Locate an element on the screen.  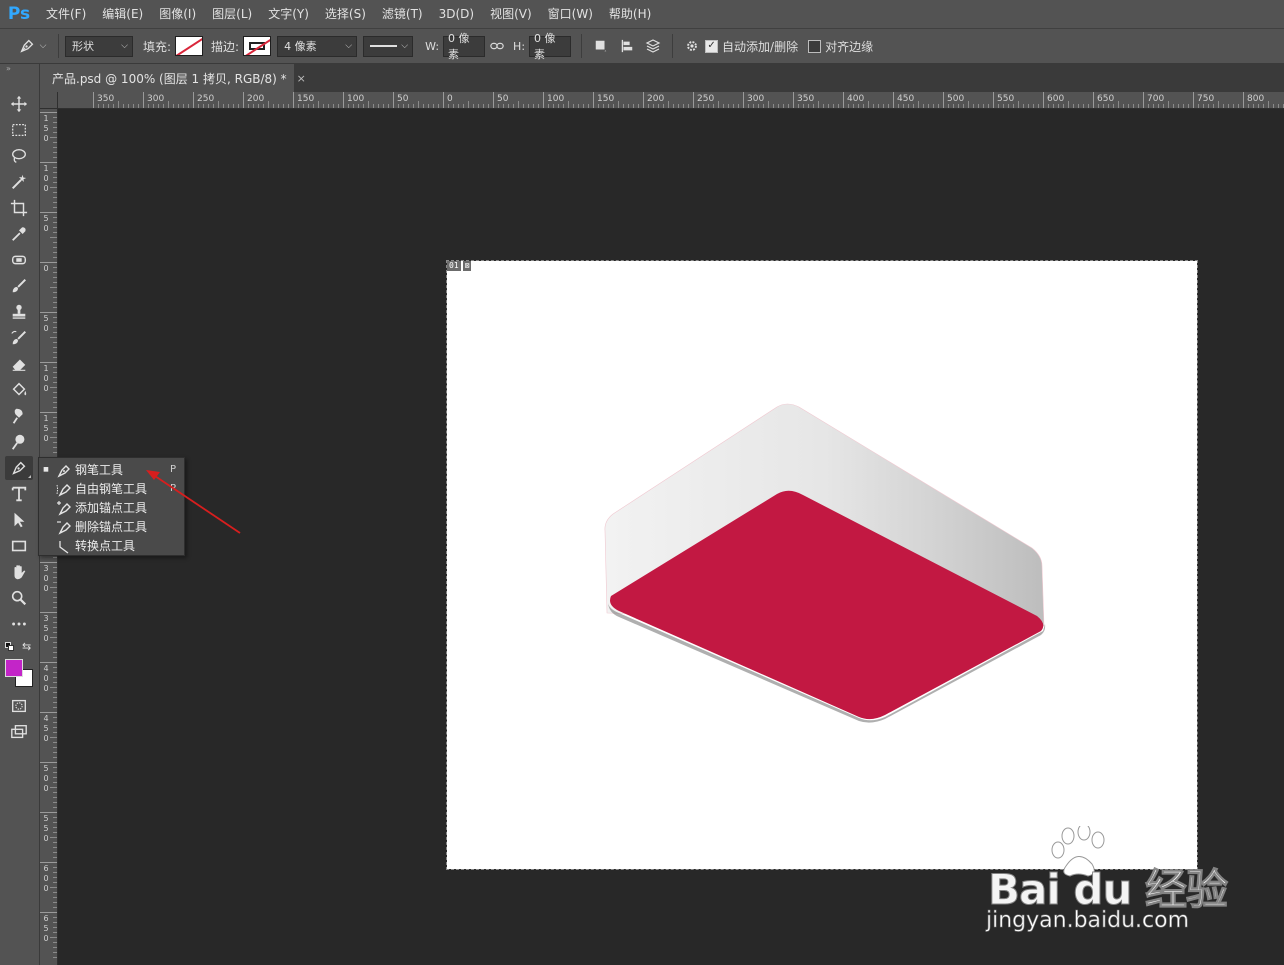
menu-item-type: 文字(Y) is located at coordinates (288, 14).